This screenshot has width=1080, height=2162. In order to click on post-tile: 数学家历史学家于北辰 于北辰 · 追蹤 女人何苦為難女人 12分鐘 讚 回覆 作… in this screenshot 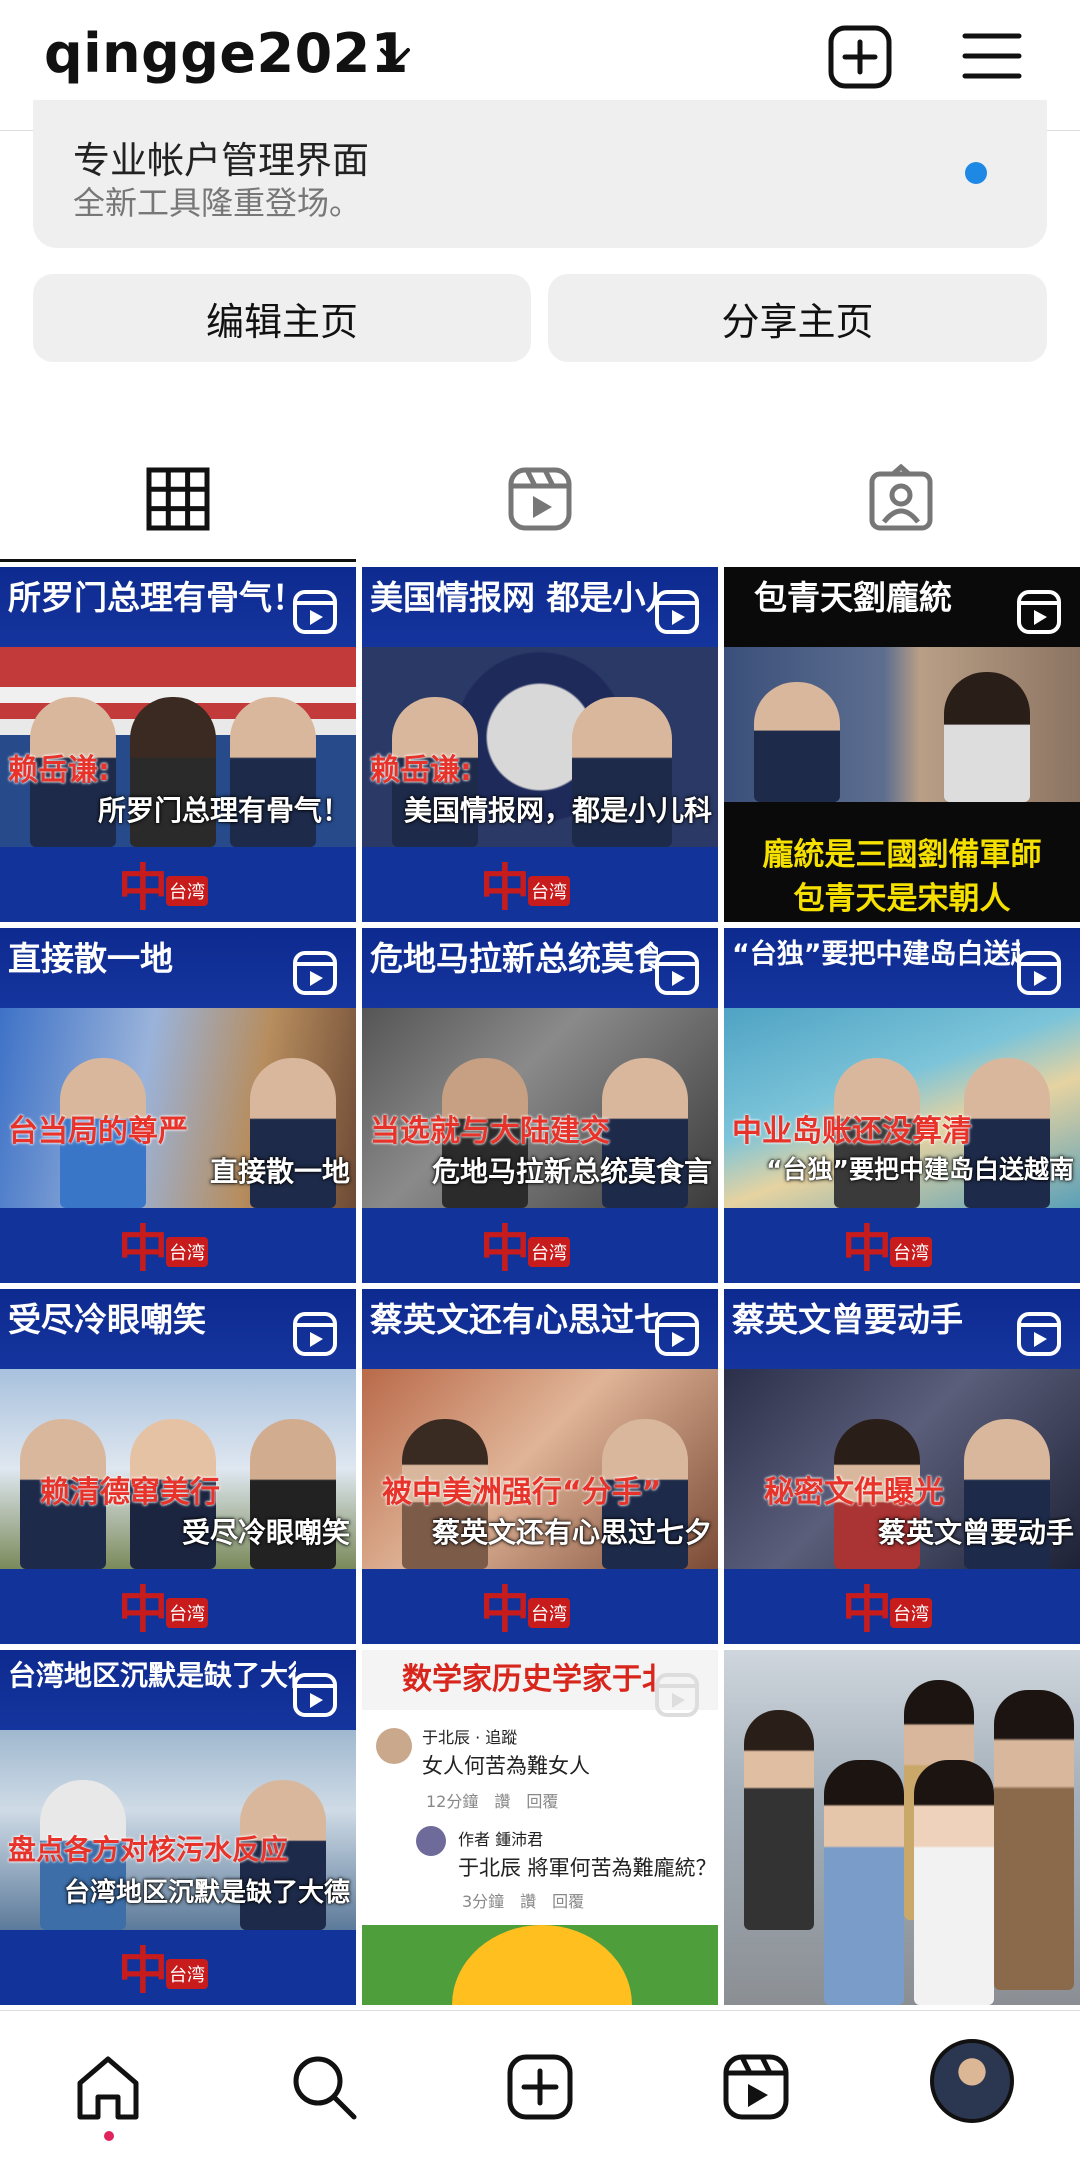, I will do `click(540, 1827)`.